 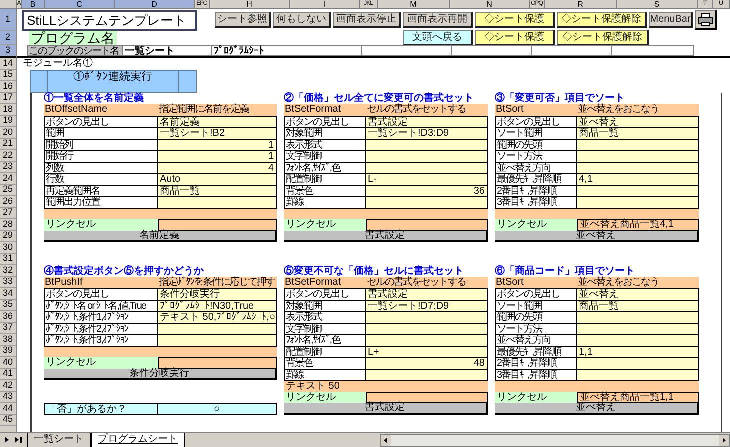 What do you see at coordinates (510, 282) in the screenshot?
I see `class-name: BtSort` at bounding box center [510, 282].